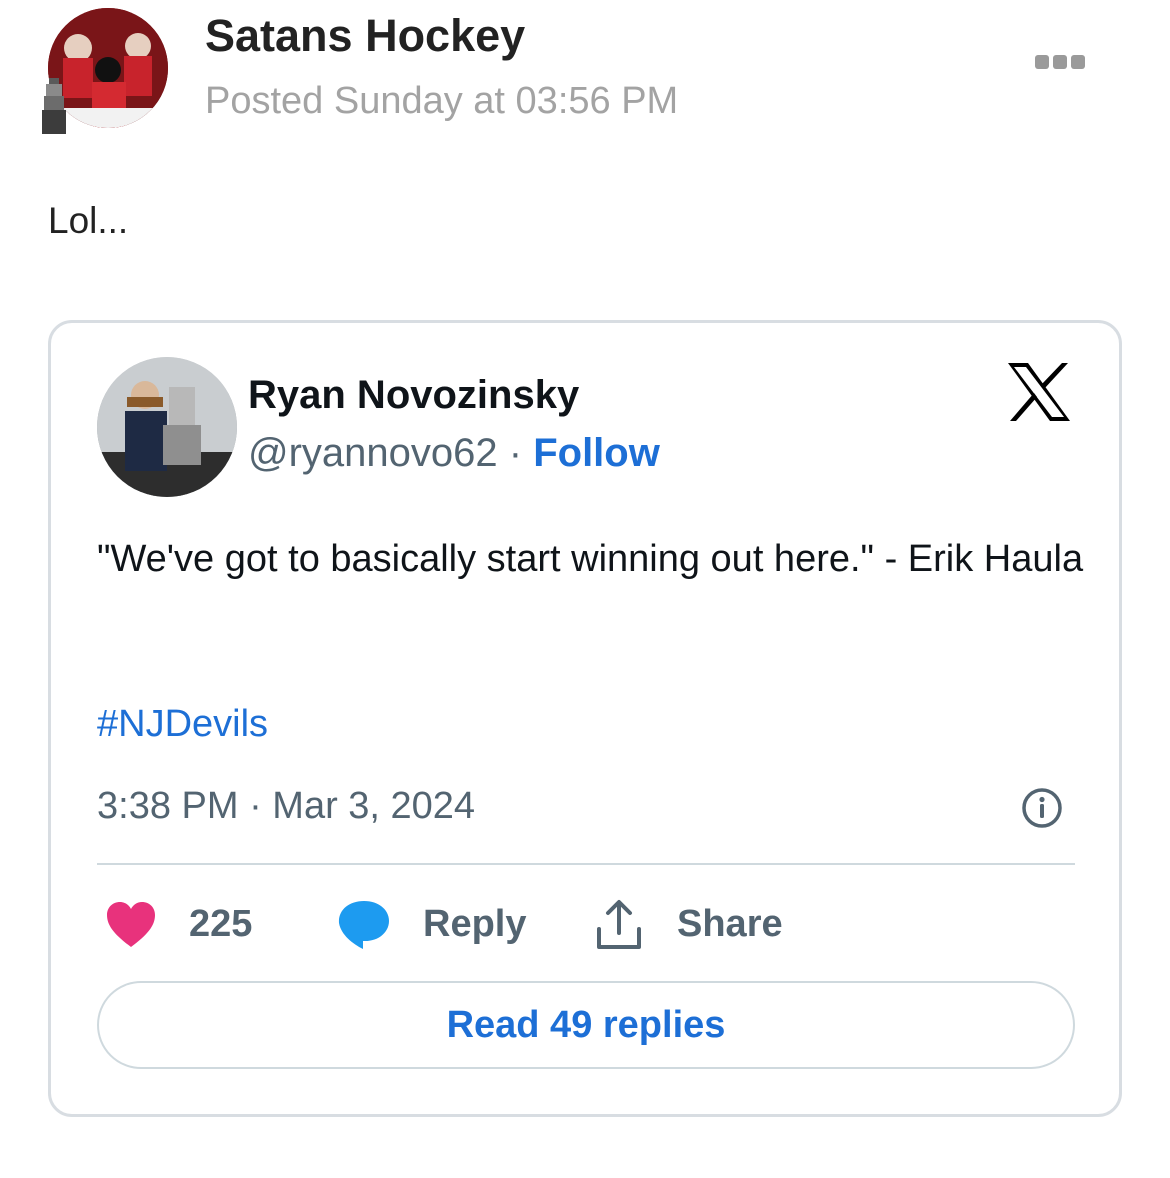 Image resolution: width=1170 pixels, height=1178 pixels. What do you see at coordinates (167, 427) in the screenshot?
I see `tweet-author-avatar` at bounding box center [167, 427].